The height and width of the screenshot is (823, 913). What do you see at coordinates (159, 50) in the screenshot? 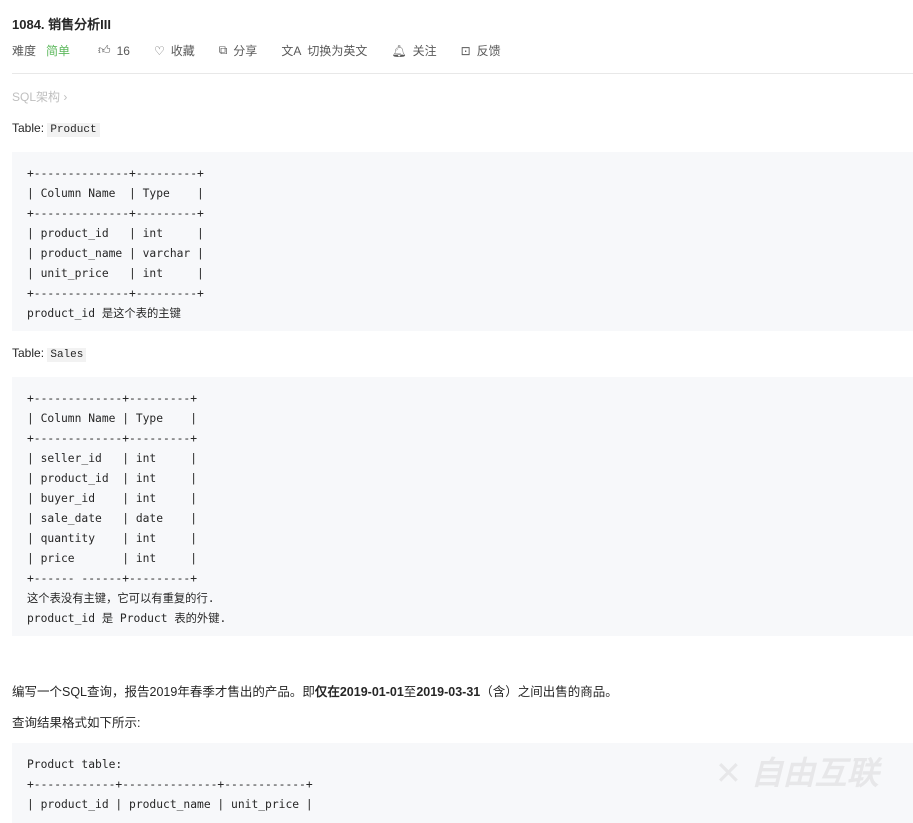
I see `heart-icon: ♡` at bounding box center [159, 50].